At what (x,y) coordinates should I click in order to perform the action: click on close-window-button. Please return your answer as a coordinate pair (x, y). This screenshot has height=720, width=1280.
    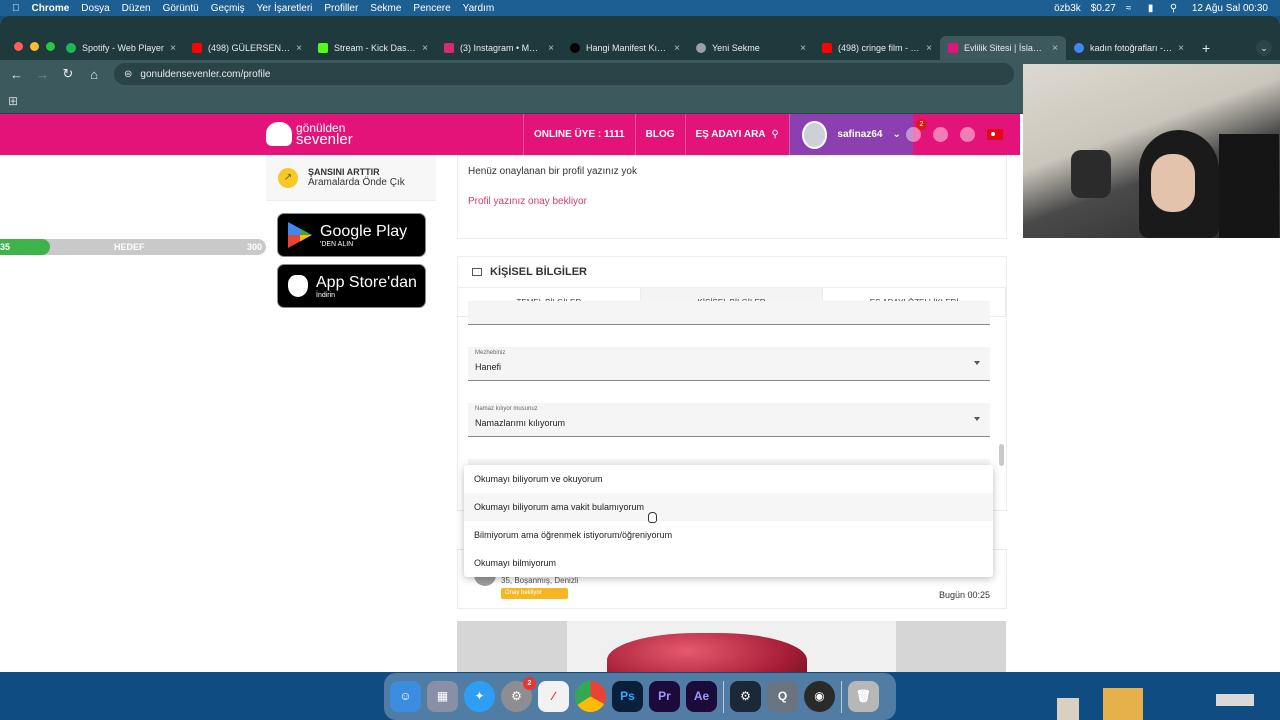
    Looking at the image, I should click on (18, 46).